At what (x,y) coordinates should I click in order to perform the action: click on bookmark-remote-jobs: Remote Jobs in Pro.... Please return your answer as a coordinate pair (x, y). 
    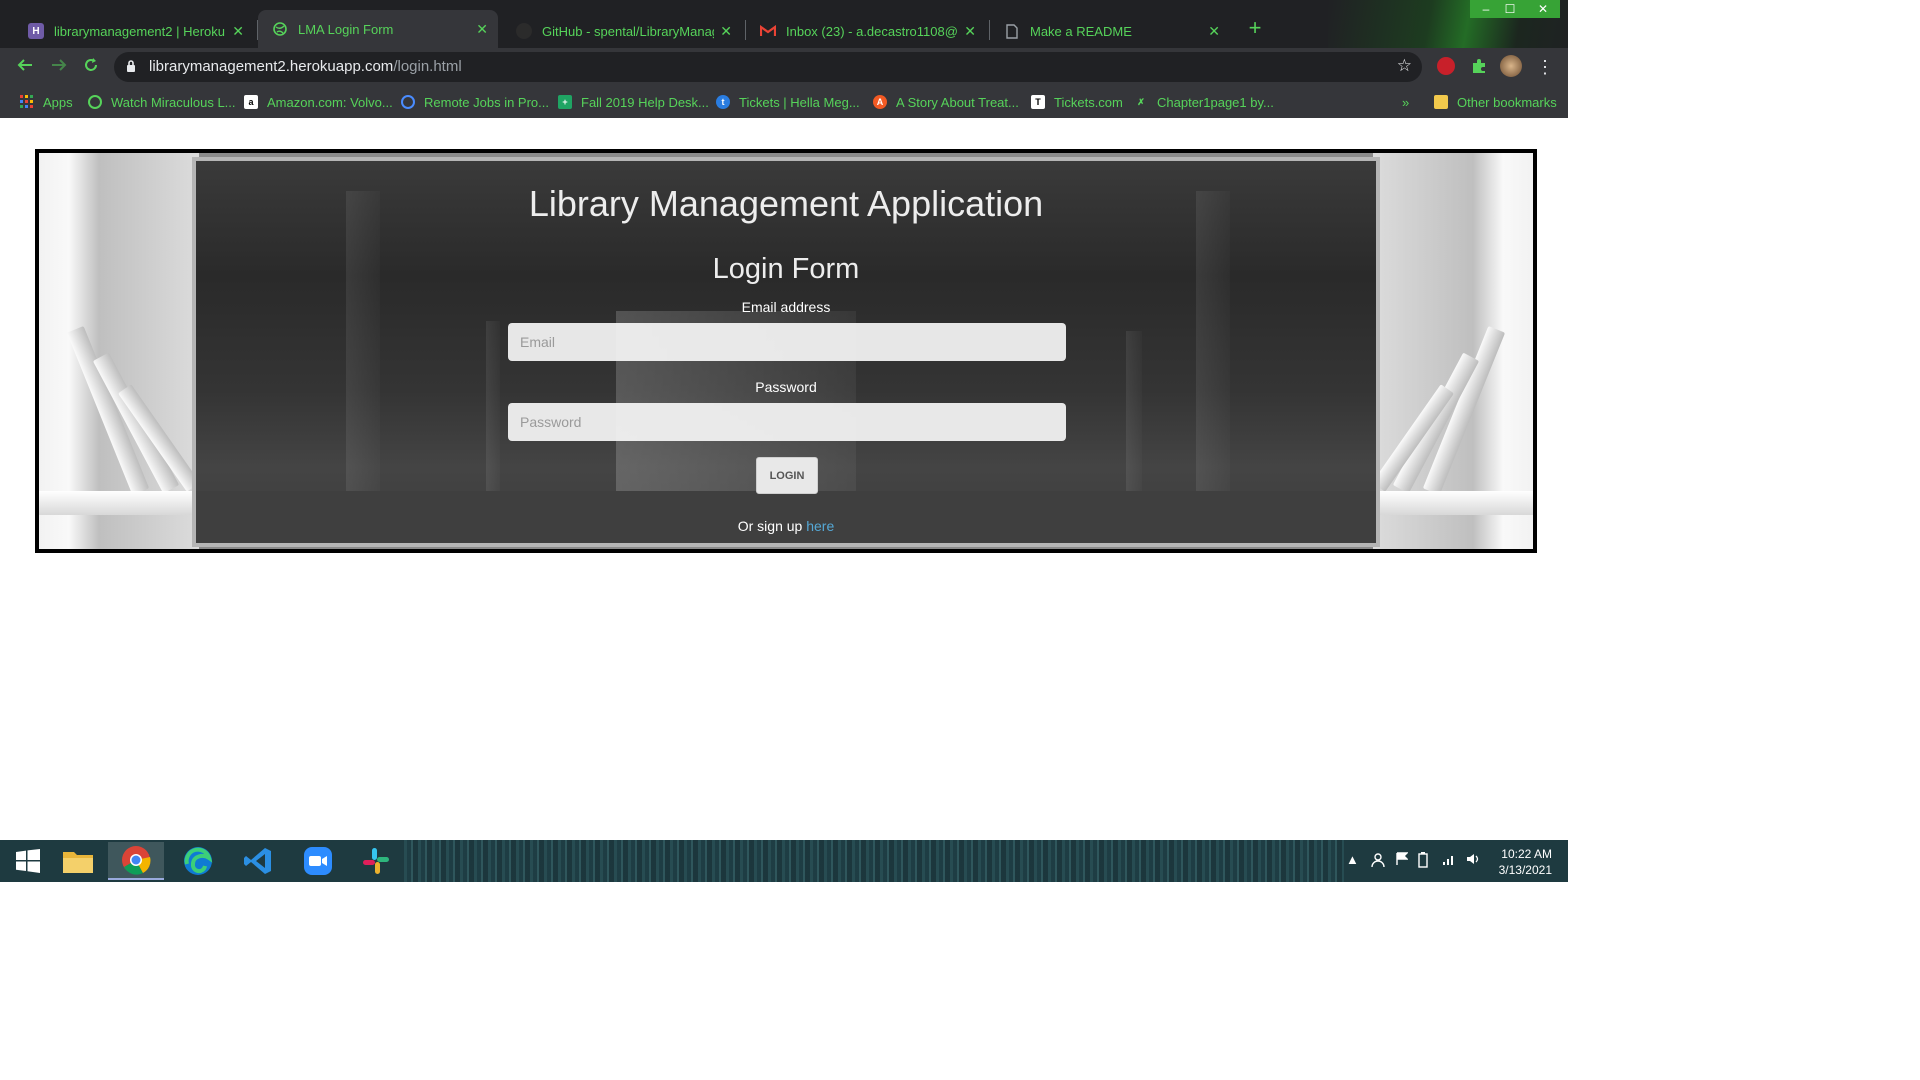
    Looking at the image, I should click on (475, 102).